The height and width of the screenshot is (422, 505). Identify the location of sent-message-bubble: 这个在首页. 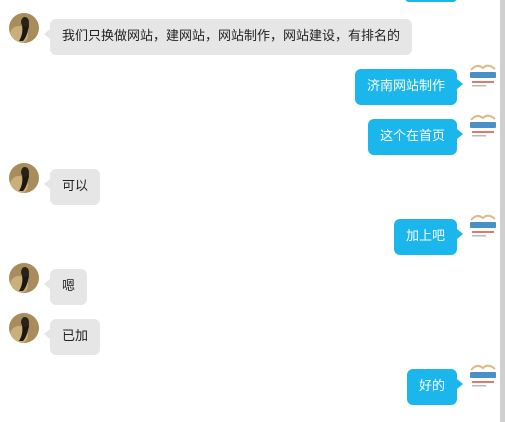
(415, 137).